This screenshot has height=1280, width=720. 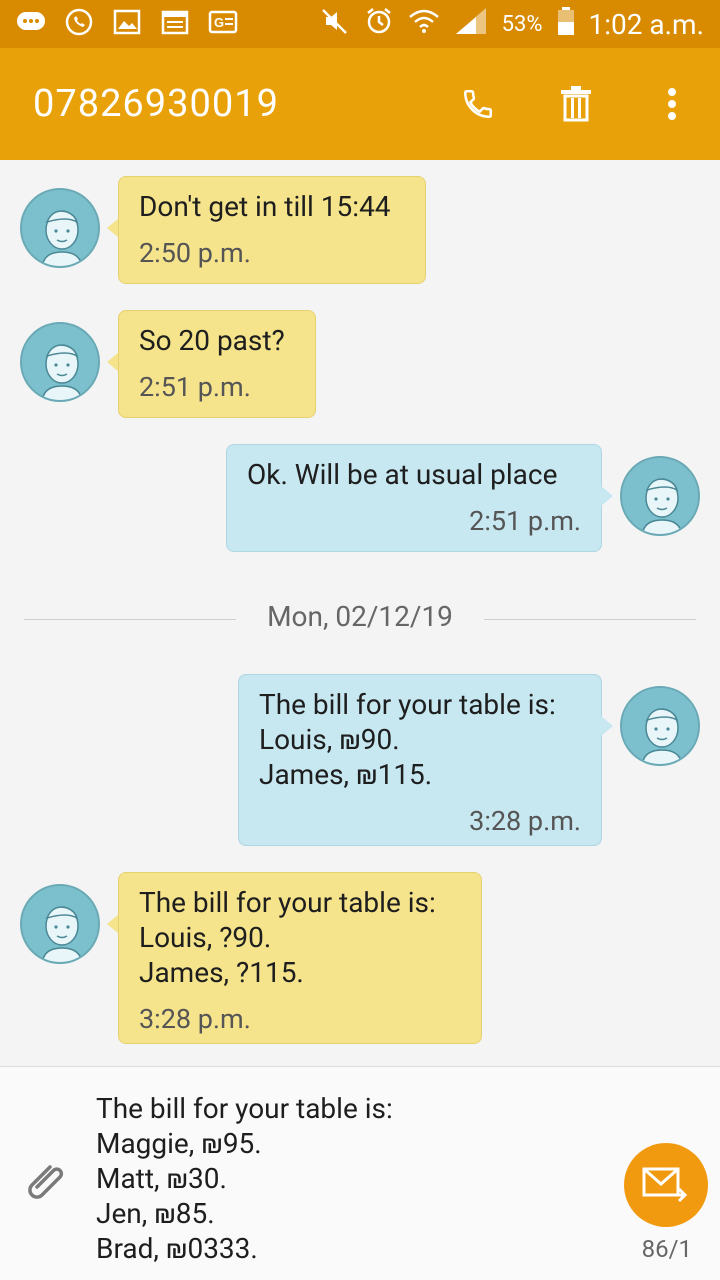 I want to click on send-mail-icon, so click(x=665, y=1185).